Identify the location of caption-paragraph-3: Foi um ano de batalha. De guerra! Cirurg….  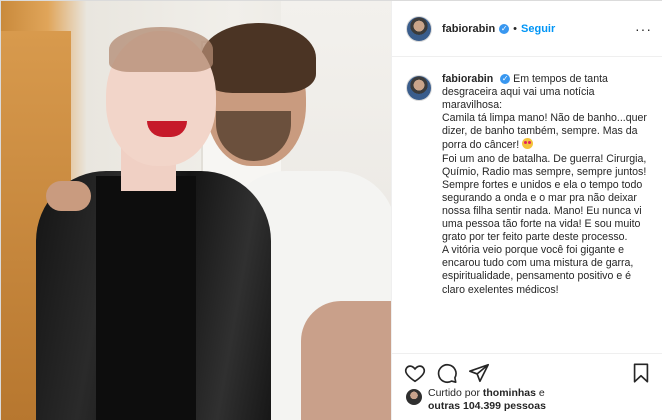
(546, 198).